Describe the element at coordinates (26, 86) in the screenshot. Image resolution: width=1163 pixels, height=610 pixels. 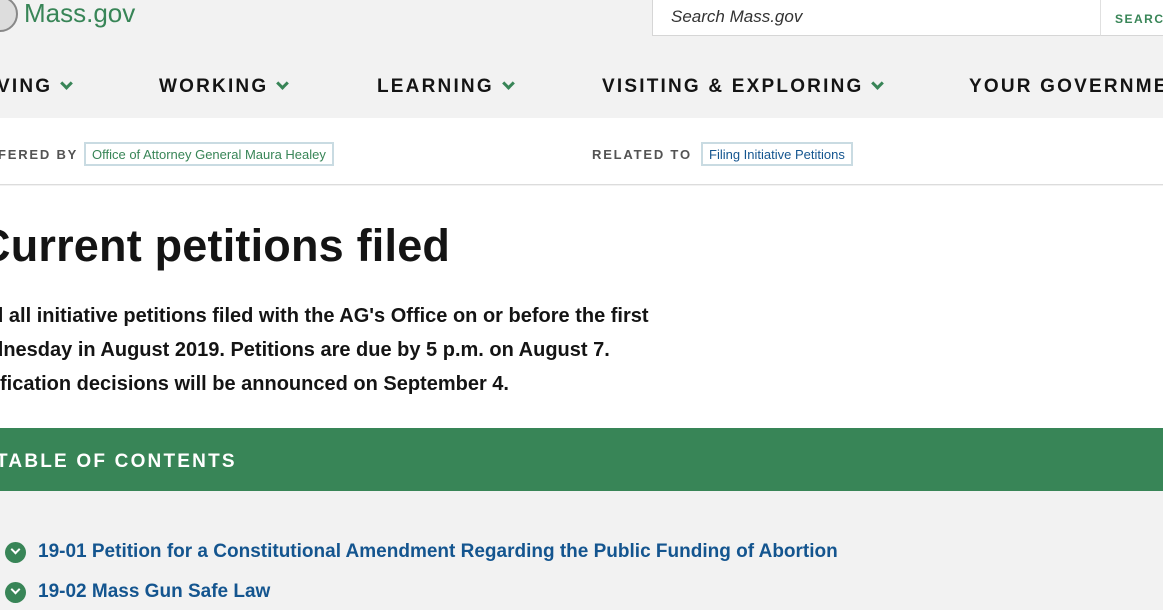
I see `nav-item-label: VING` at that location.